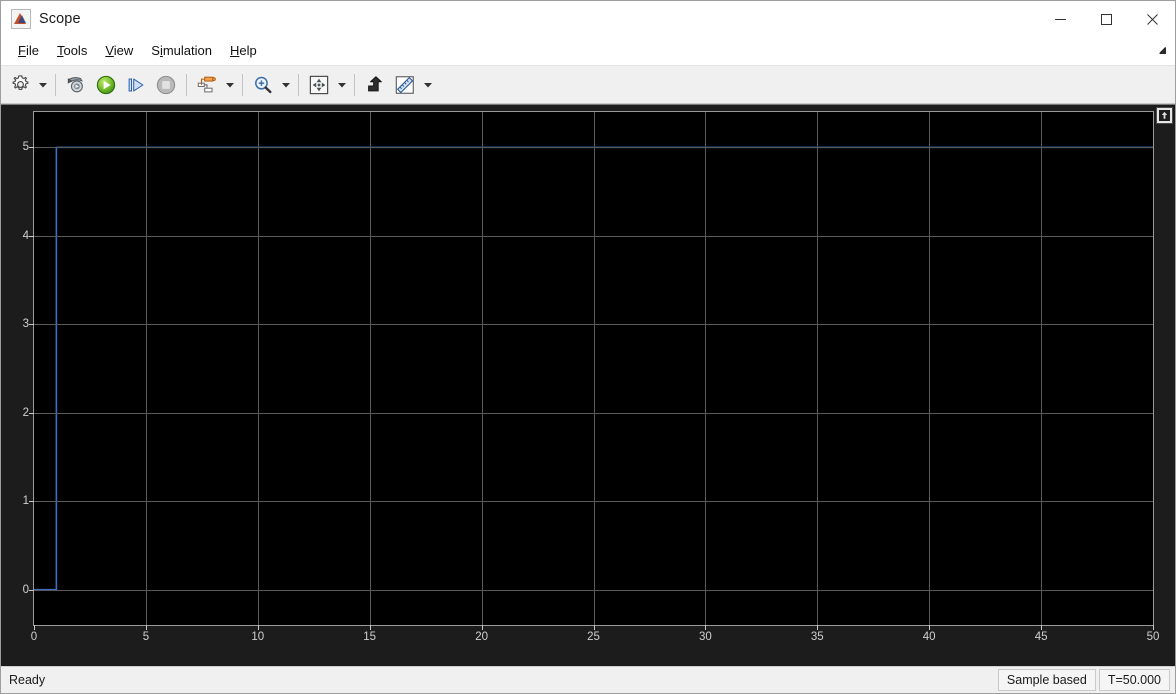 This screenshot has width=1176, height=694. Describe the element at coordinates (234, 50) in the screenshot. I see `menu-help-mnemonic: H` at that location.